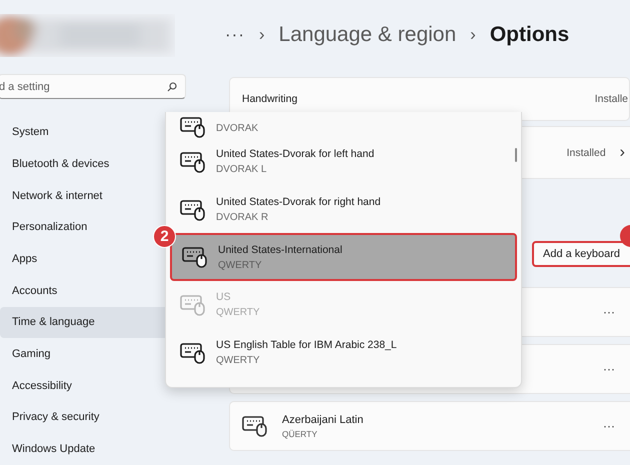 Image resolution: width=630 pixels, height=465 pixels. Describe the element at coordinates (300, 433) in the screenshot. I see `keyboard-layout: QÜERTY` at that location.